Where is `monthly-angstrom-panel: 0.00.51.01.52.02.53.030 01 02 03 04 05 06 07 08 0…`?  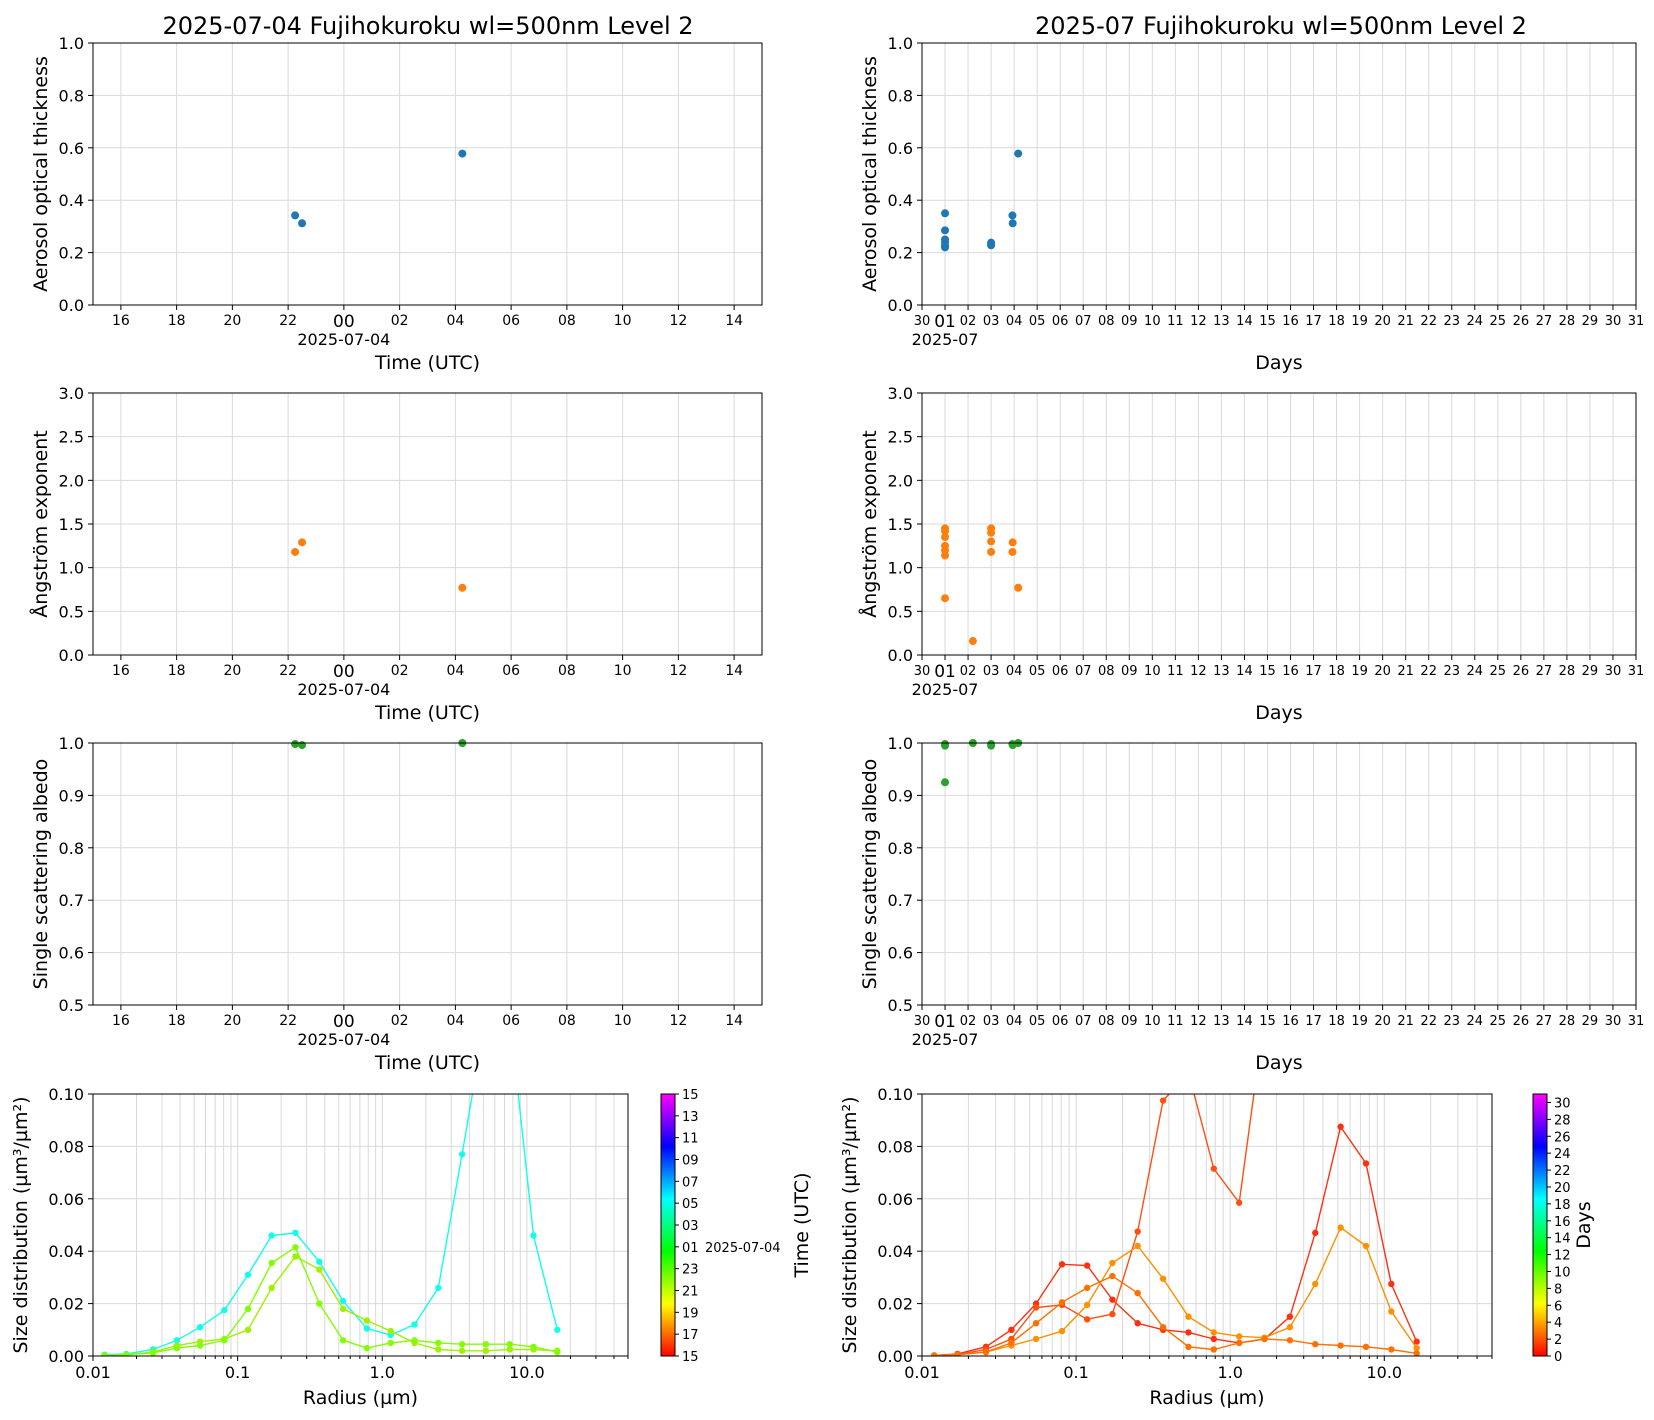 monthly-angstrom-panel: 0.00.51.01.52.02.53.030 01 02 03 04 05 06 07 08 0… is located at coordinates (1251, 554).